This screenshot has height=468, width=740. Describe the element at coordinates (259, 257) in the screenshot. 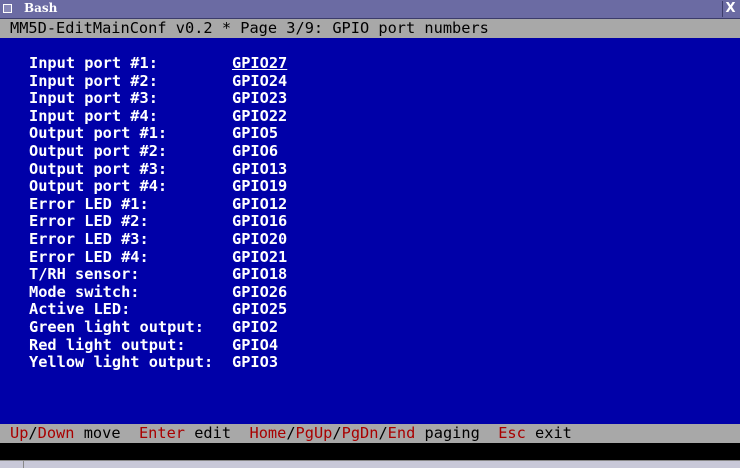

I see `field-value: GPIO21` at that location.